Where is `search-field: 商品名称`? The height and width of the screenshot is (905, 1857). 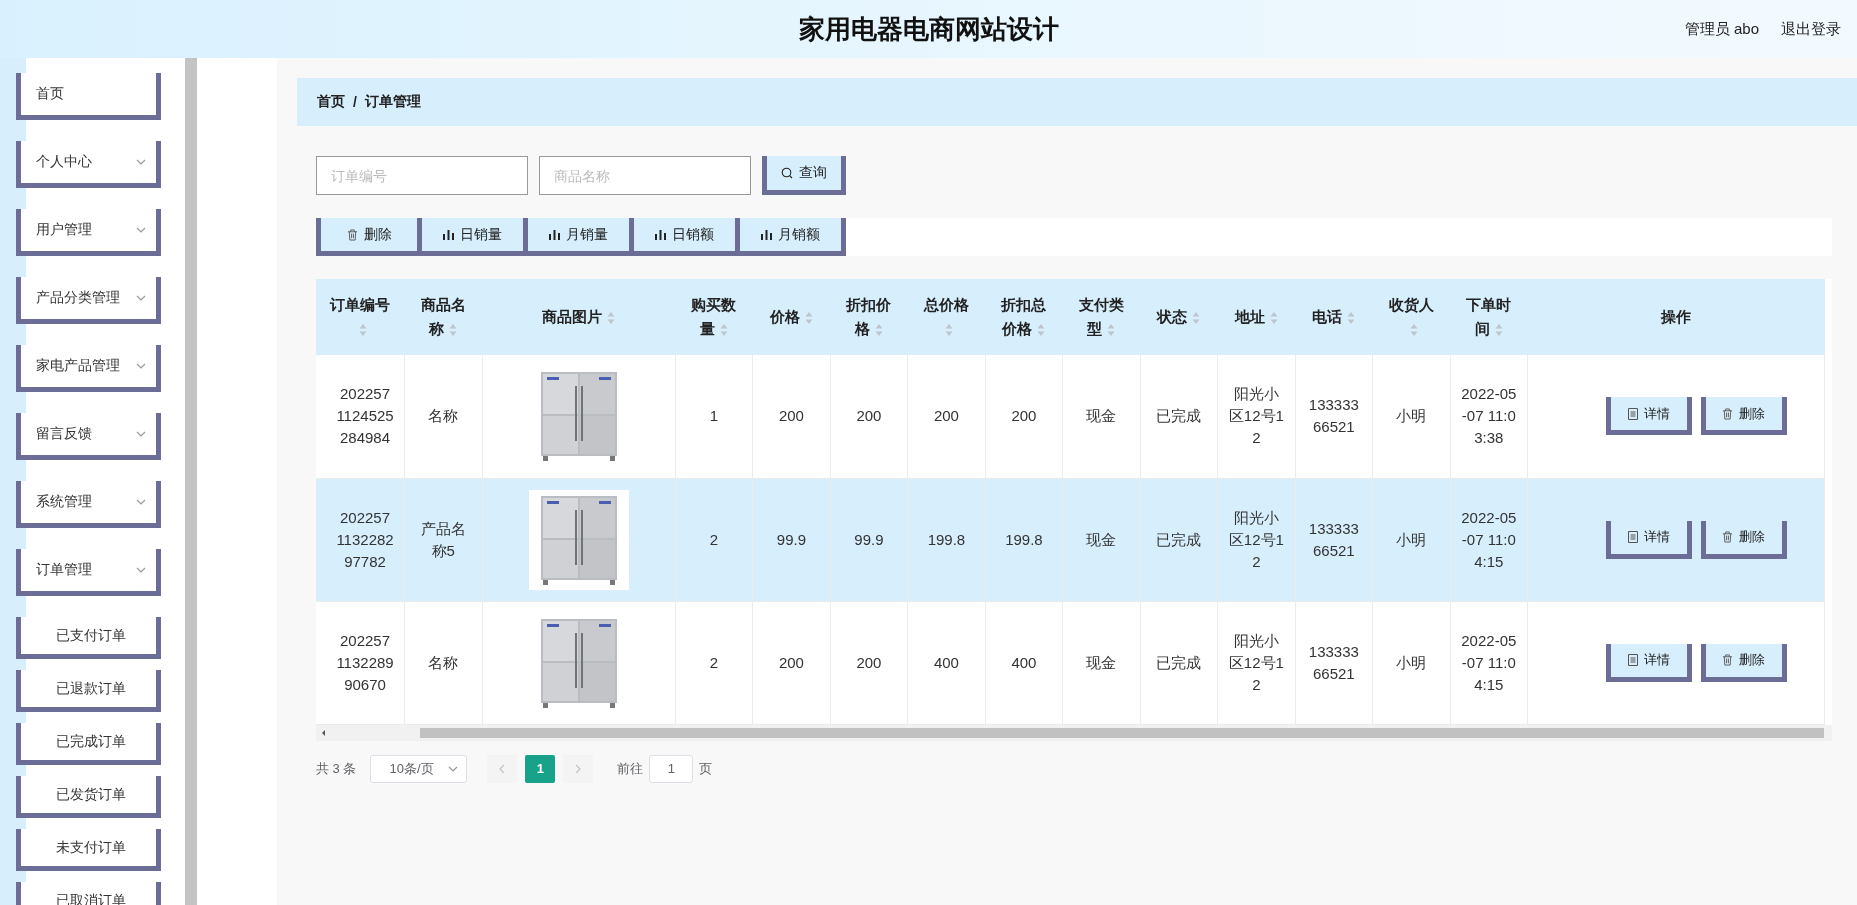 search-field: 商品名称 is located at coordinates (645, 175).